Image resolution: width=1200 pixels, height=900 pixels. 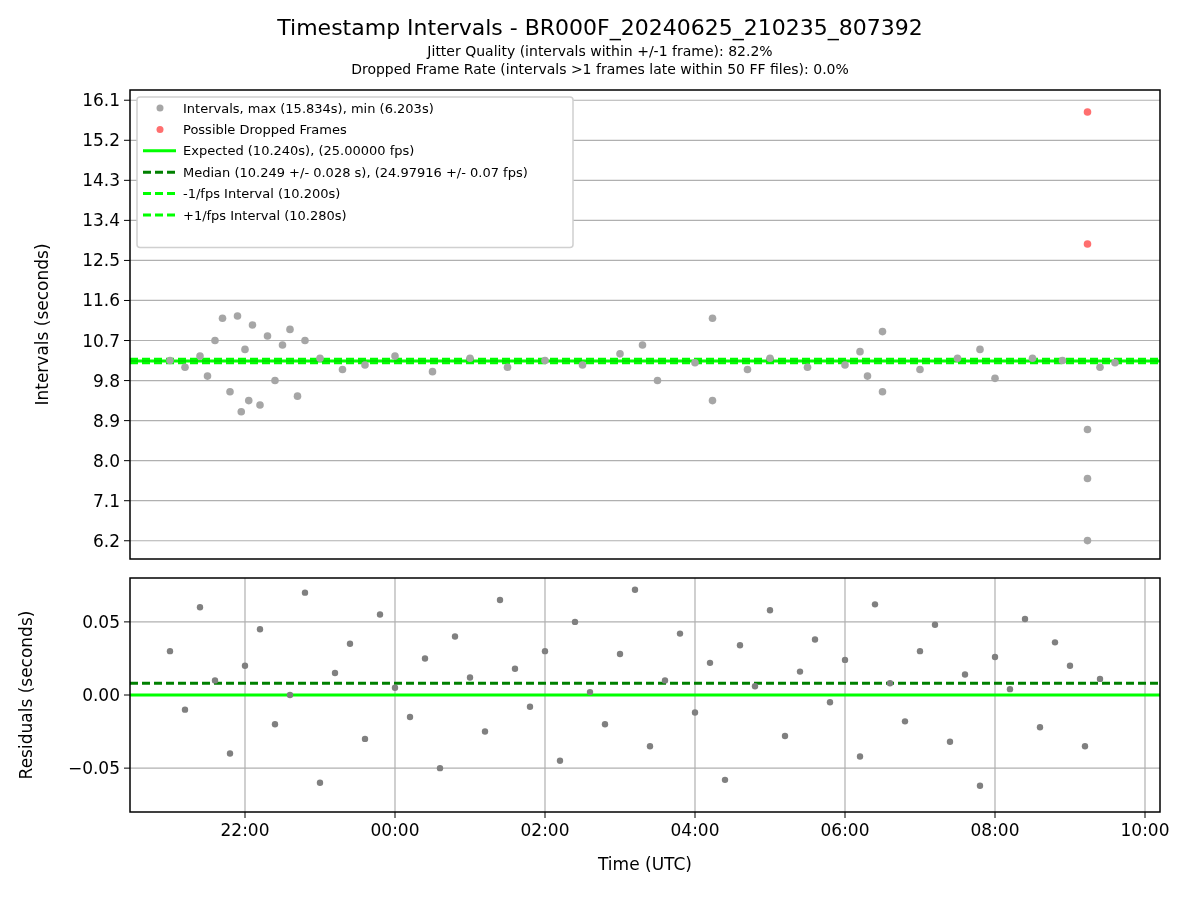 What do you see at coordinates (106, 460) in the screenshot?
I see `tick-label: 8.0` at bounding box center [106, 460].